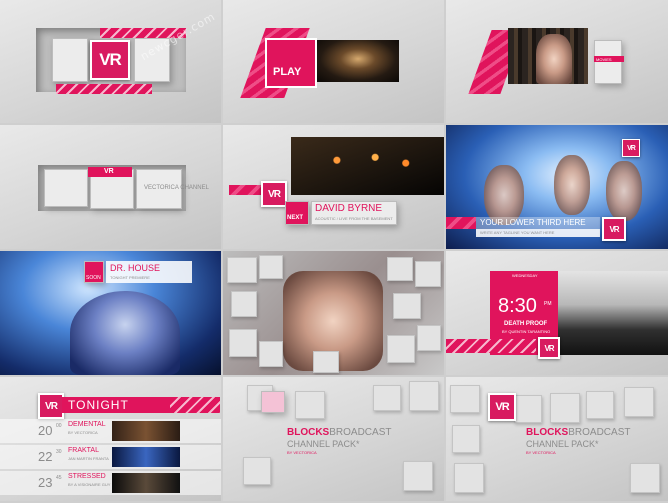 The height and width of the screenshot is (503, 668). I want to click on weekday: WEDNESDAY, so click(525, 275).